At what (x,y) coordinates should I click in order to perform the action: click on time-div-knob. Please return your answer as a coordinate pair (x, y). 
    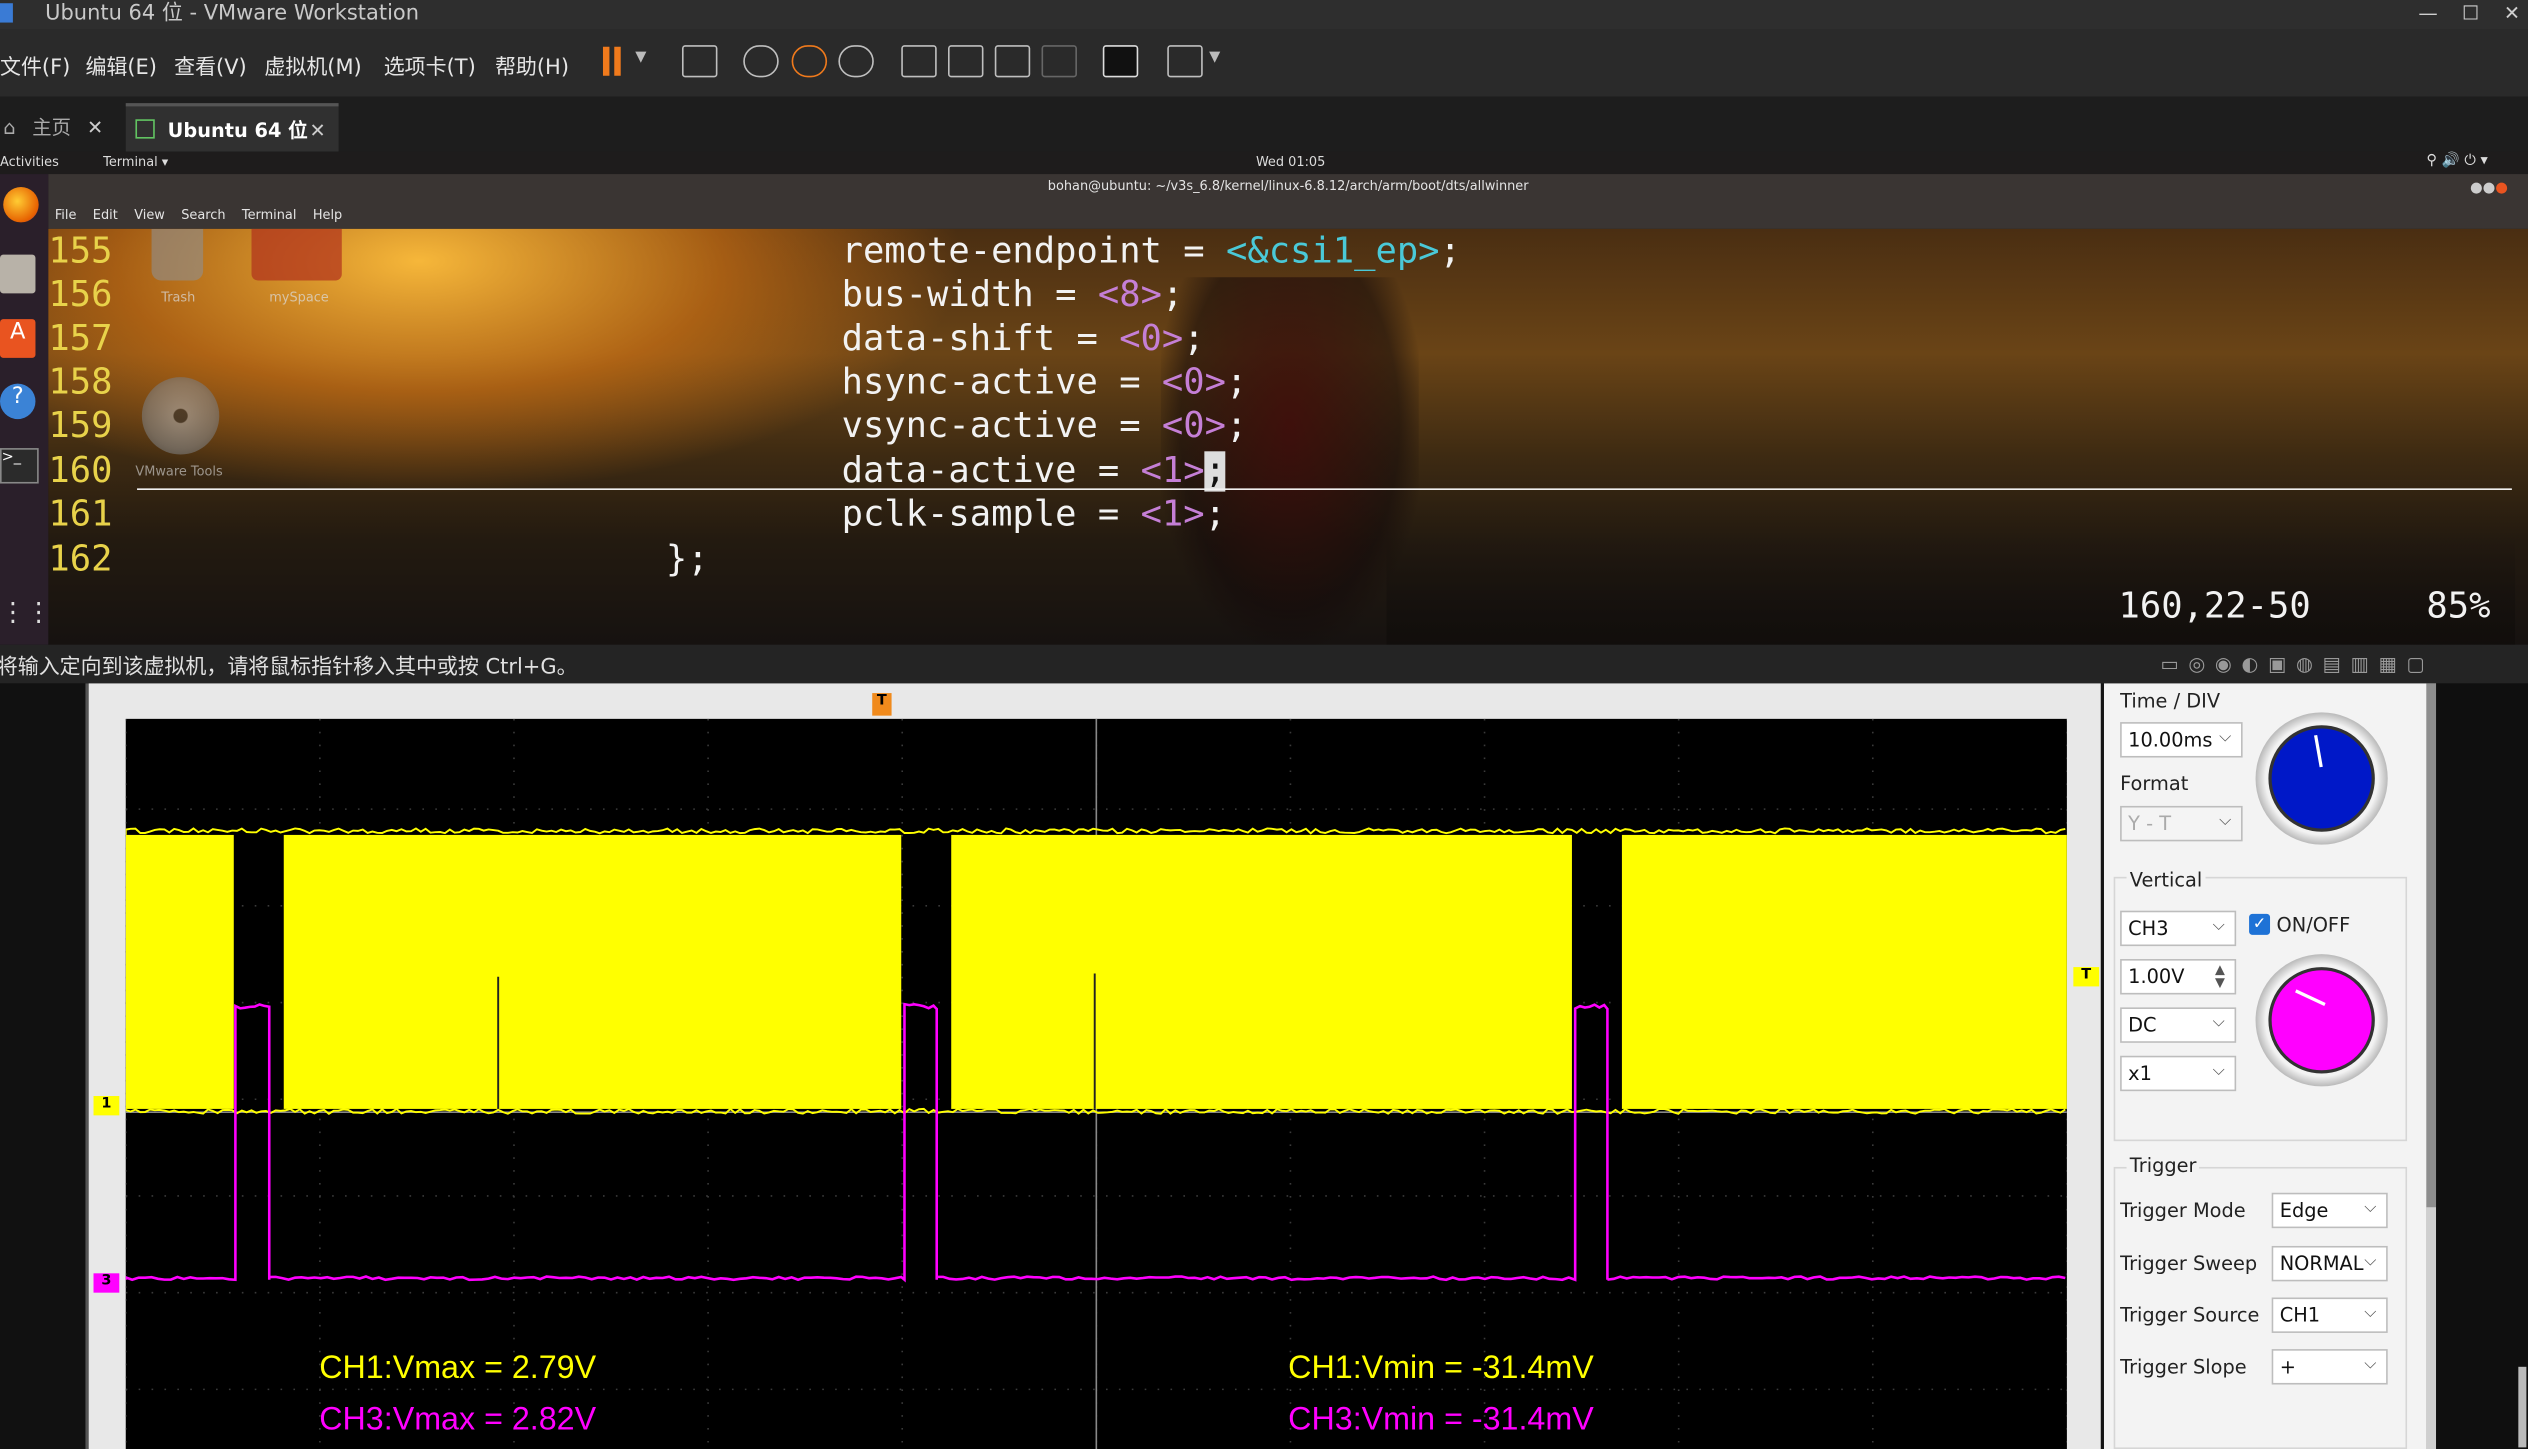
    Looking at the image, I should click on (2322, 778).